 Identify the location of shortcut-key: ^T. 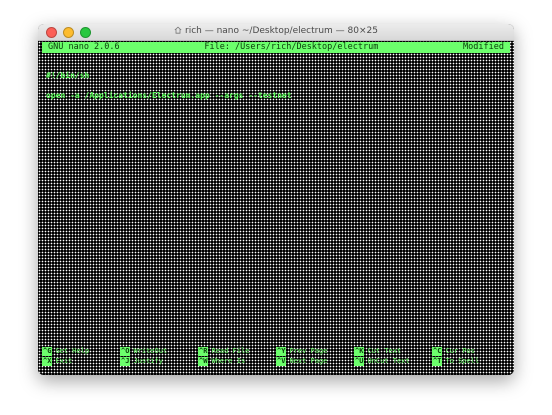
(437, 361).